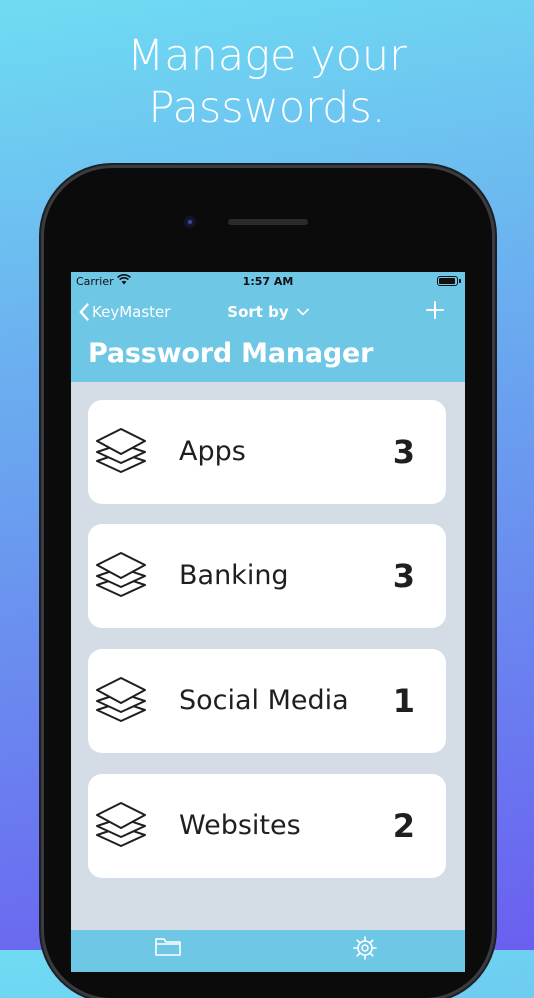 This screenshot has width=534, height=998. I want to click on promo-headline: Manage your Passwords., so click(267, 82).